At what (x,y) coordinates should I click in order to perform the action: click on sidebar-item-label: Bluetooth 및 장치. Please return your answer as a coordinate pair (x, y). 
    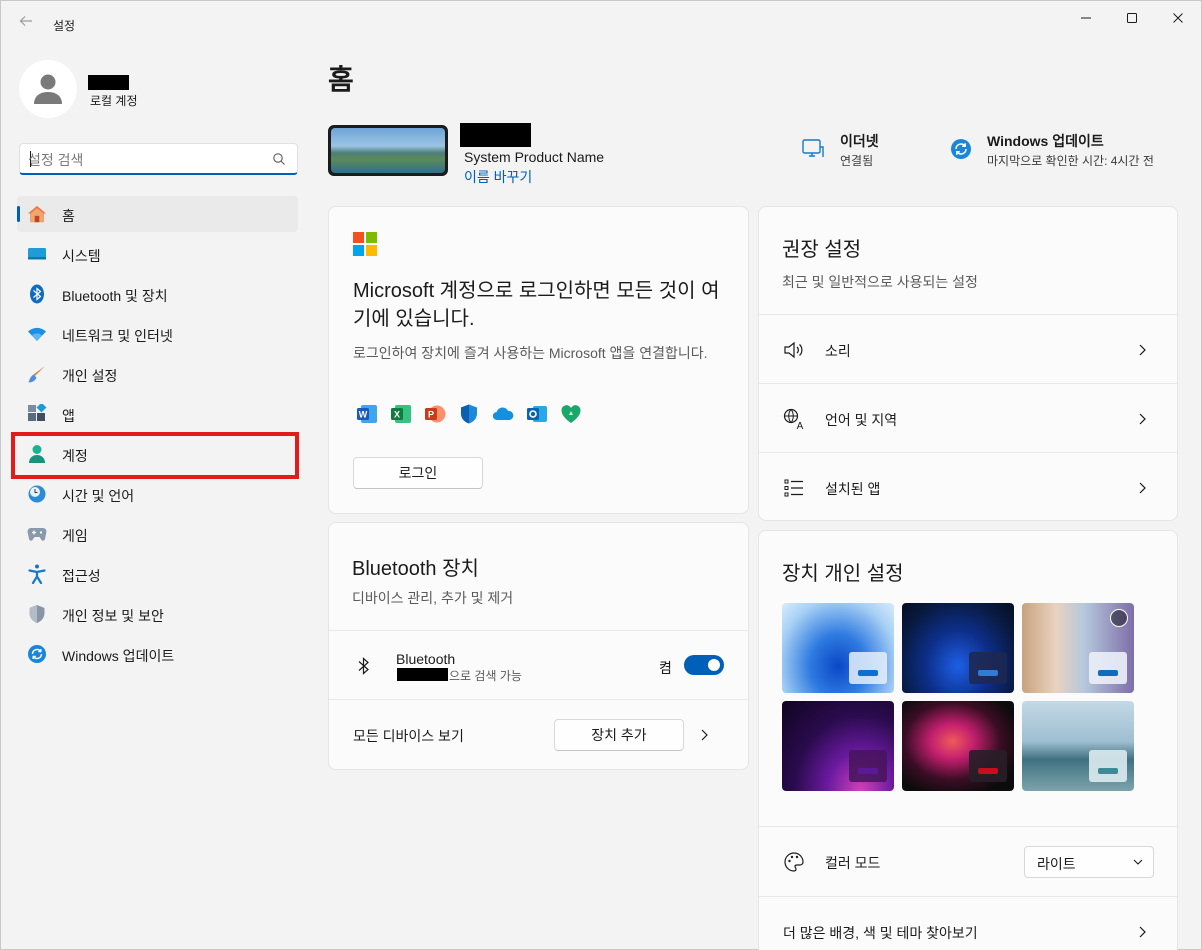
    Looking at the image, I should click on (115, 296).